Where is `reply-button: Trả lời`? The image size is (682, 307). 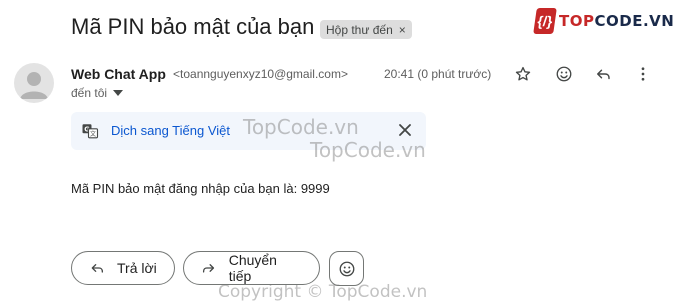 reply-button: Trả lời is located at coordinates (123, 268).